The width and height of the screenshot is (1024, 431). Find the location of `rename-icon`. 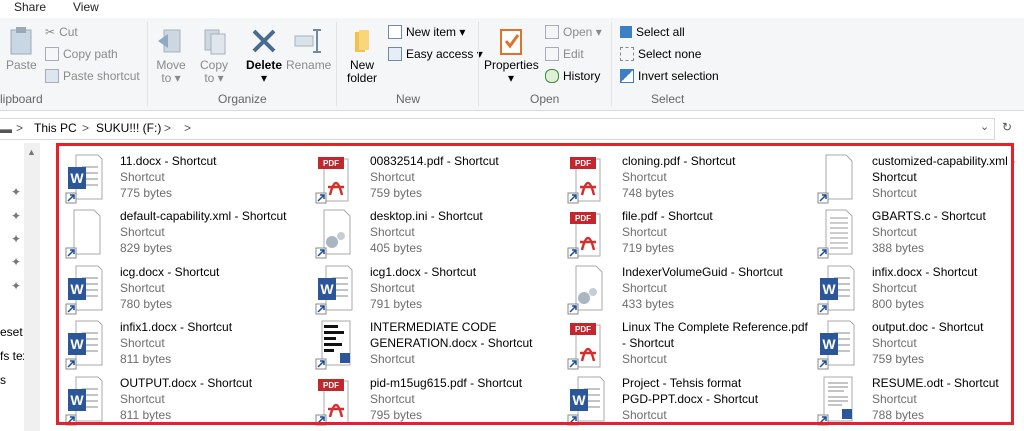

rename-icon is located at coordinates (307, 41).